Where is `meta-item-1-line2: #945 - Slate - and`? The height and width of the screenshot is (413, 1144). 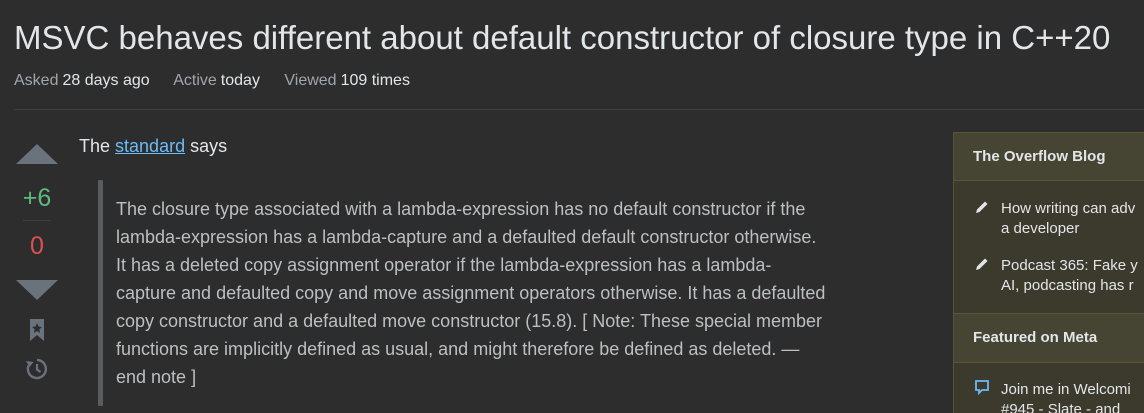 meta-item-1-line2: #945 - Slate - and is located at coordinates (1061, 407).